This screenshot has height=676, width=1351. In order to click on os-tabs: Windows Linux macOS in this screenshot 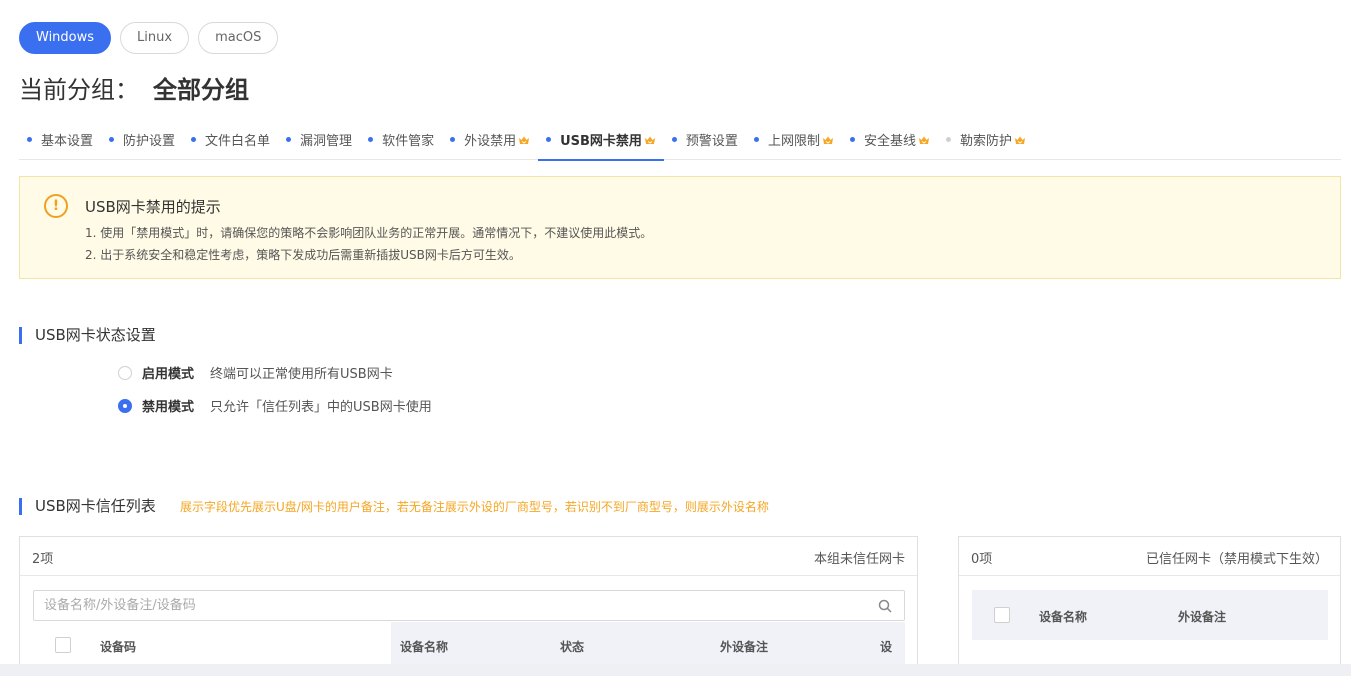, I will do `click(149, 38)`.